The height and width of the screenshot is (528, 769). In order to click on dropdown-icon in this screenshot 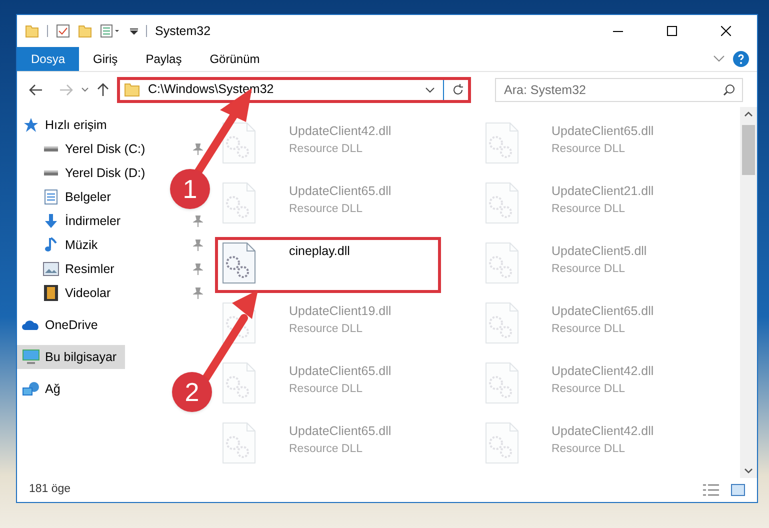, I will do `click(134, 31)`.